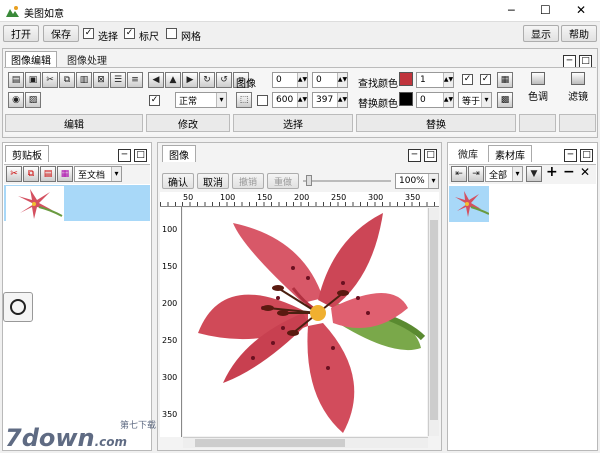 Image resolution: width=600 pixels, height=453 pixels. I want to click on clipboard-copy-icon: ⧉, so click(31, 174).